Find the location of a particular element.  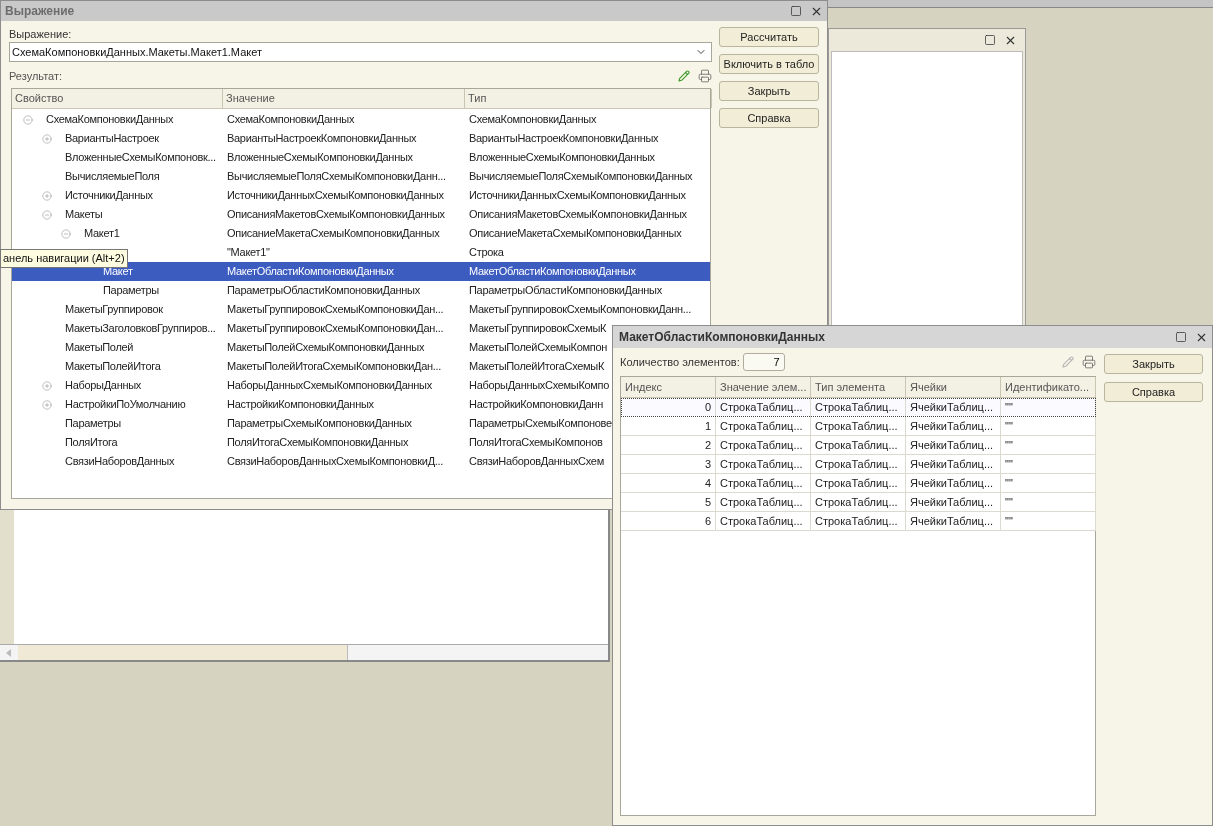

dialog-button: Рассчитать is located at coordinates (769, 37).